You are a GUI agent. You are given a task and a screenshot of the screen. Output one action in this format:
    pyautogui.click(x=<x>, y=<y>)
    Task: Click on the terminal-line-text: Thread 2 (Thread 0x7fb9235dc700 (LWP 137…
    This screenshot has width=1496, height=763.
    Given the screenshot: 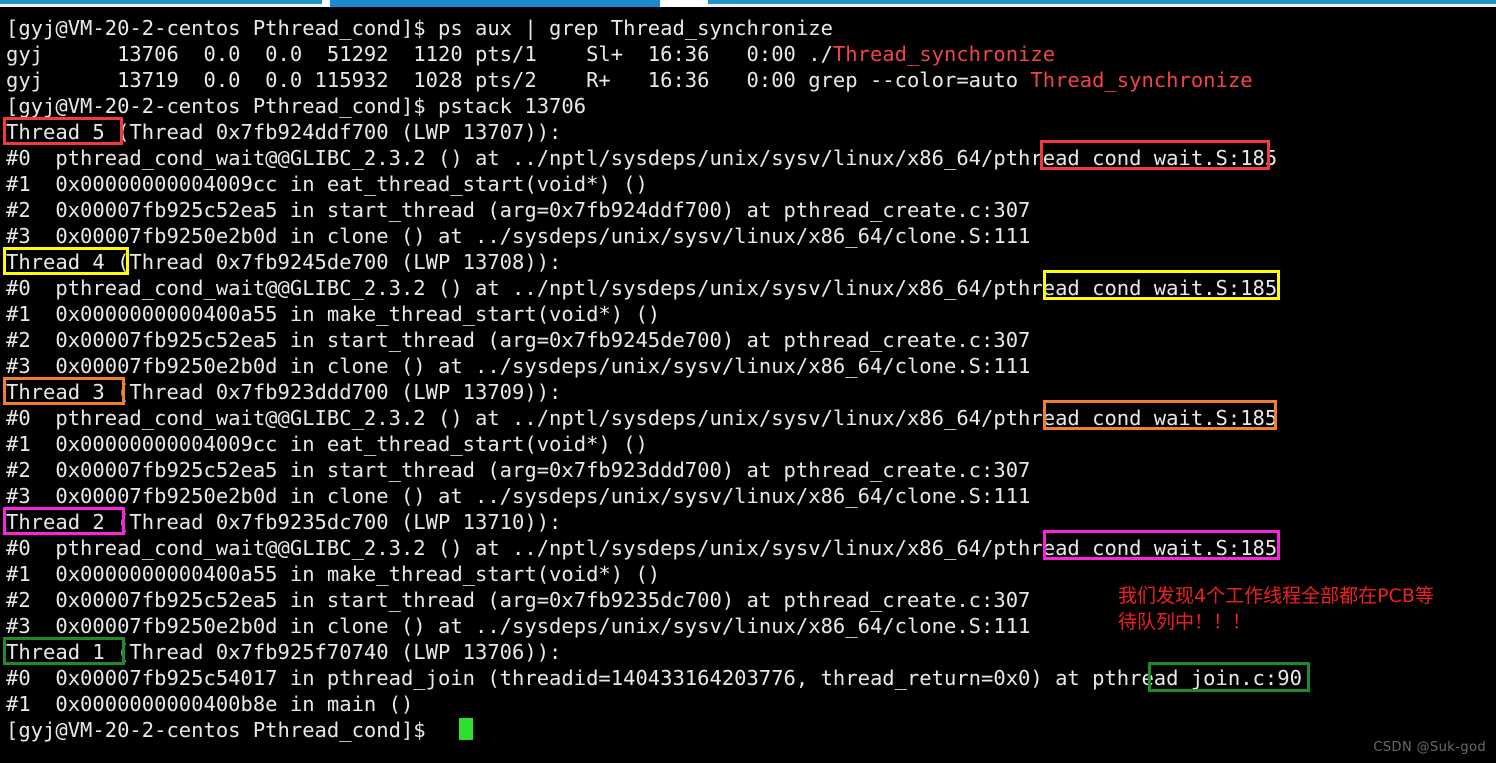 What is the action you would take?
    pyautogui.click(x=284, y=522)
    